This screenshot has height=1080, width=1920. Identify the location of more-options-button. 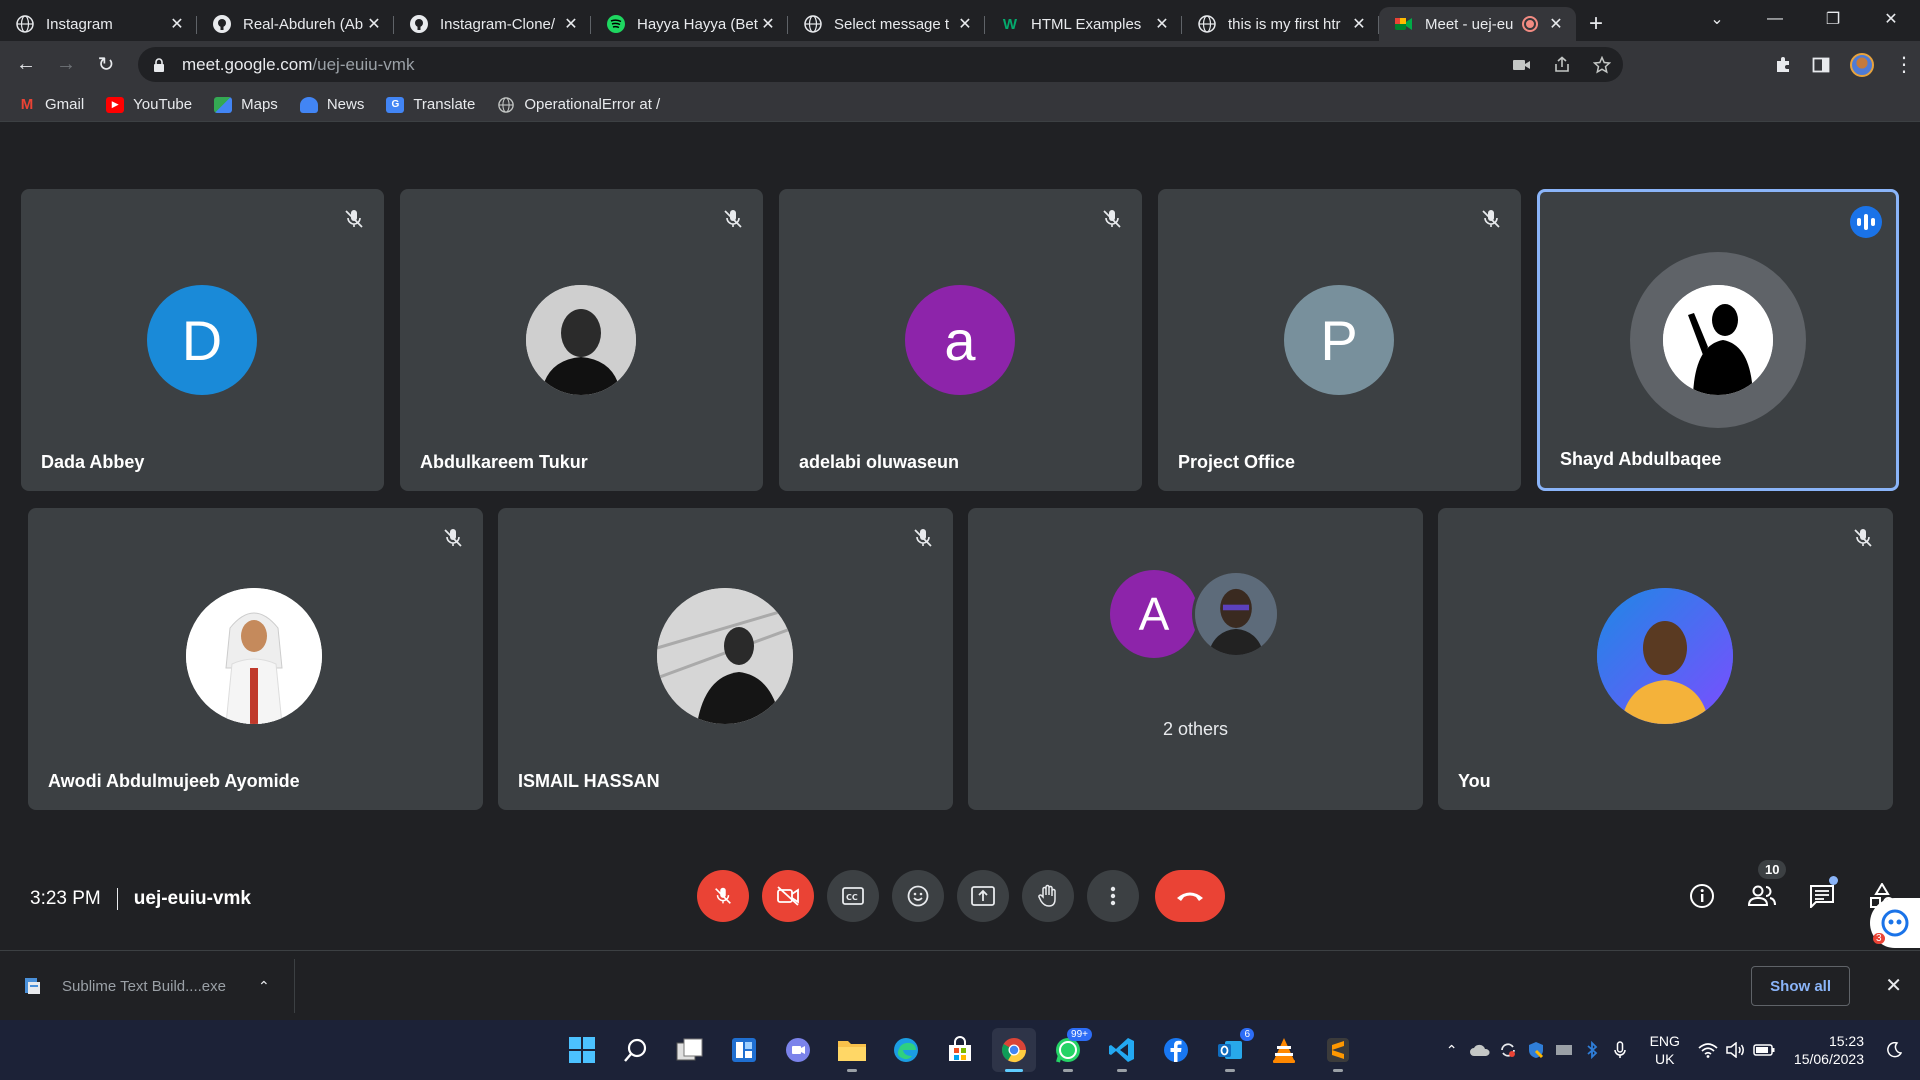
(1113, 896).